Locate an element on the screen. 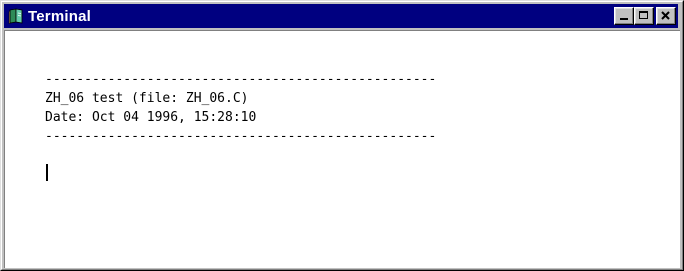 The image size is (684, 271). maximize-button is located at coordinates (644, 16).